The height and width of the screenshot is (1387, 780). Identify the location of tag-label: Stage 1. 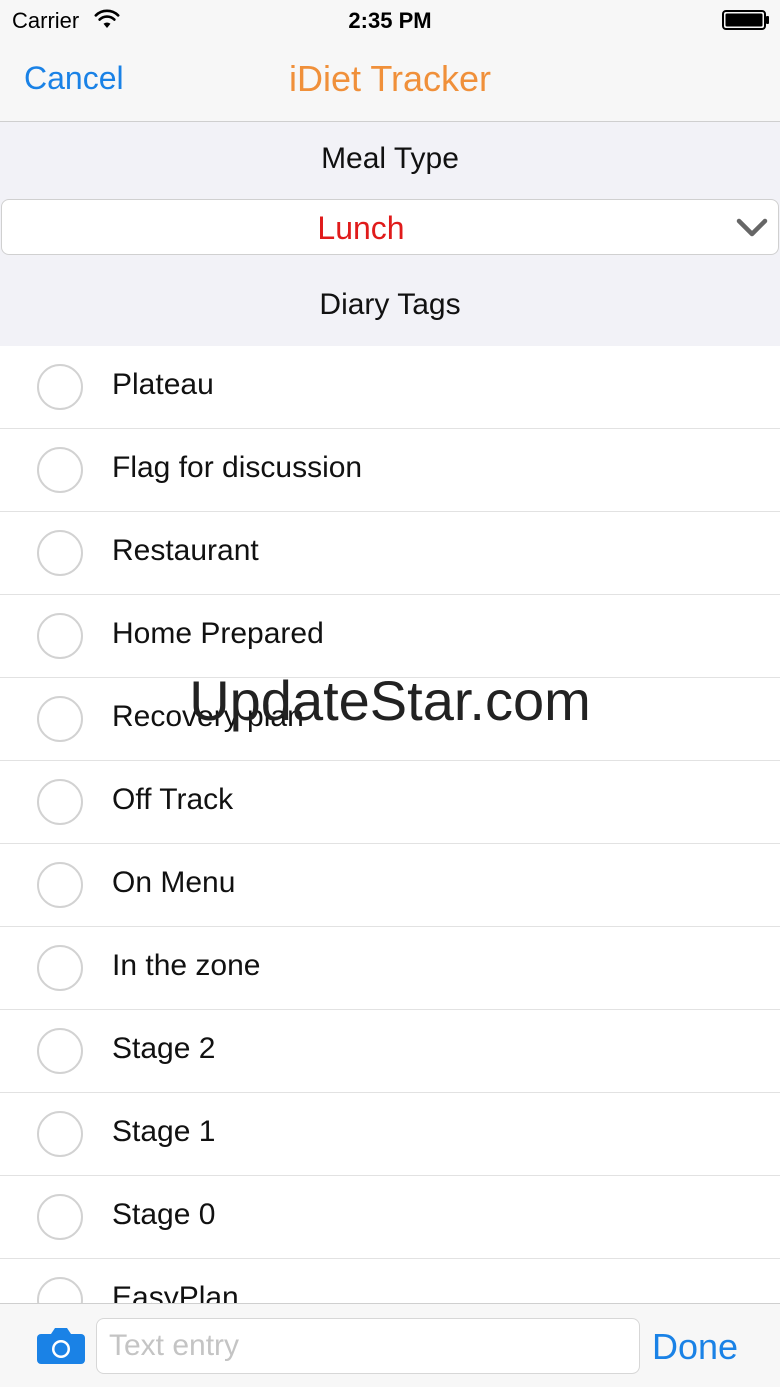
(164, 1131).